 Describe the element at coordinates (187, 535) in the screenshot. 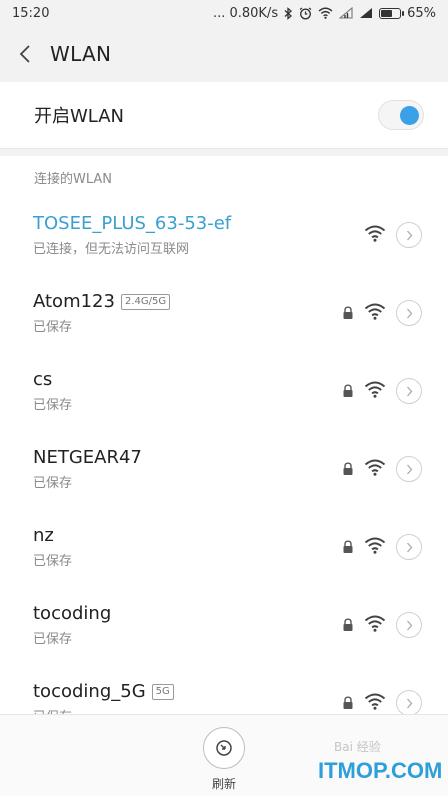

I see `network-name-row: nz` at that location.